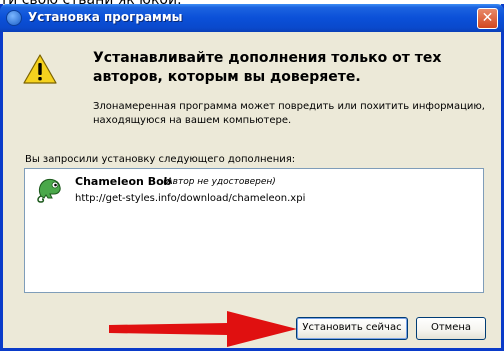  Describe the element at coordinates (203, 329) in the screenshot. I see `red-arrow` at that location.